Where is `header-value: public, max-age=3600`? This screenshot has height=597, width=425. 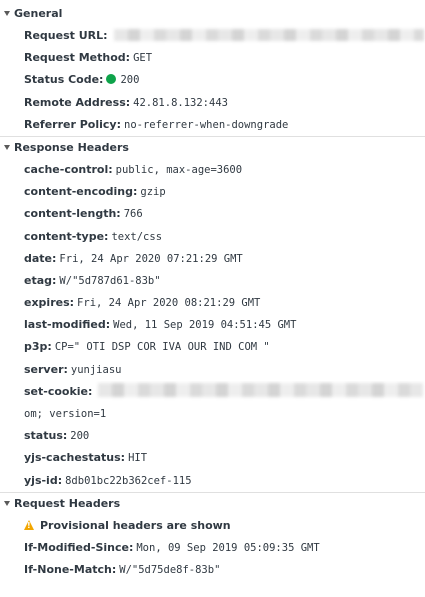
header-value: public, max-age=3600 is located at coordinates (179, 169).